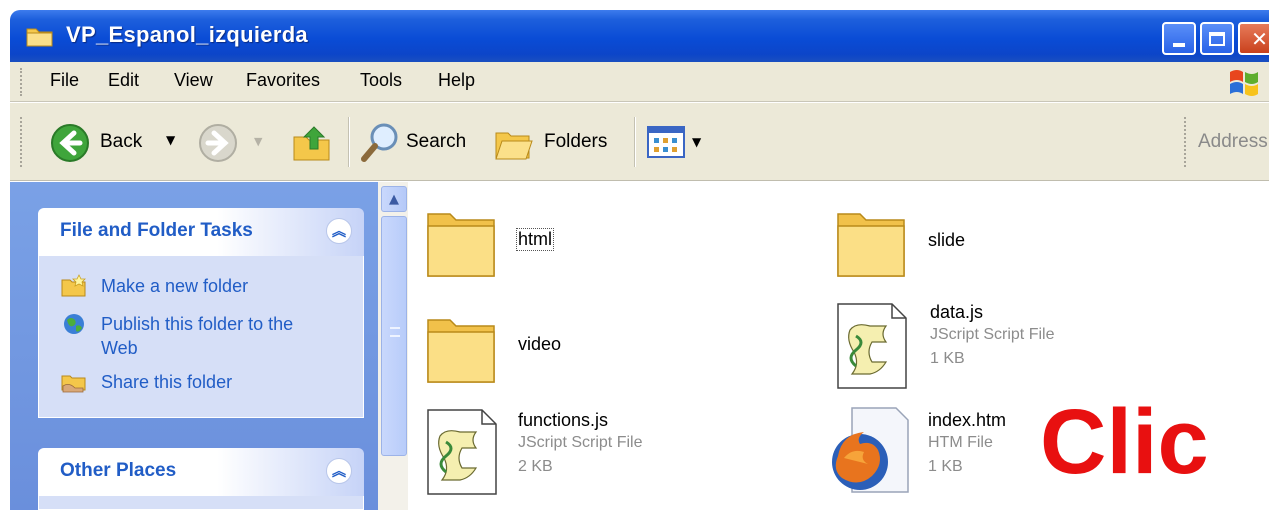 This screenshot has height=510, width=1269. I want to click on scroll-thumb, so click(394, 336).